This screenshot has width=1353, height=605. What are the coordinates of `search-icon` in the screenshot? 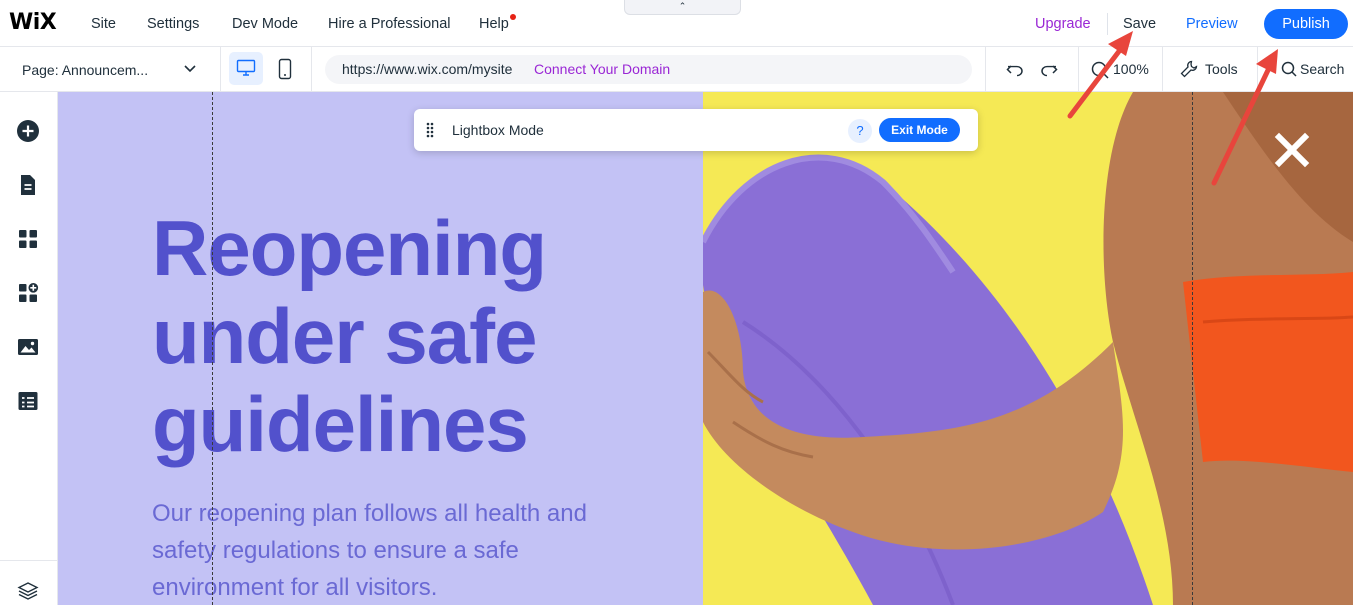 It's located at (1289, 69).